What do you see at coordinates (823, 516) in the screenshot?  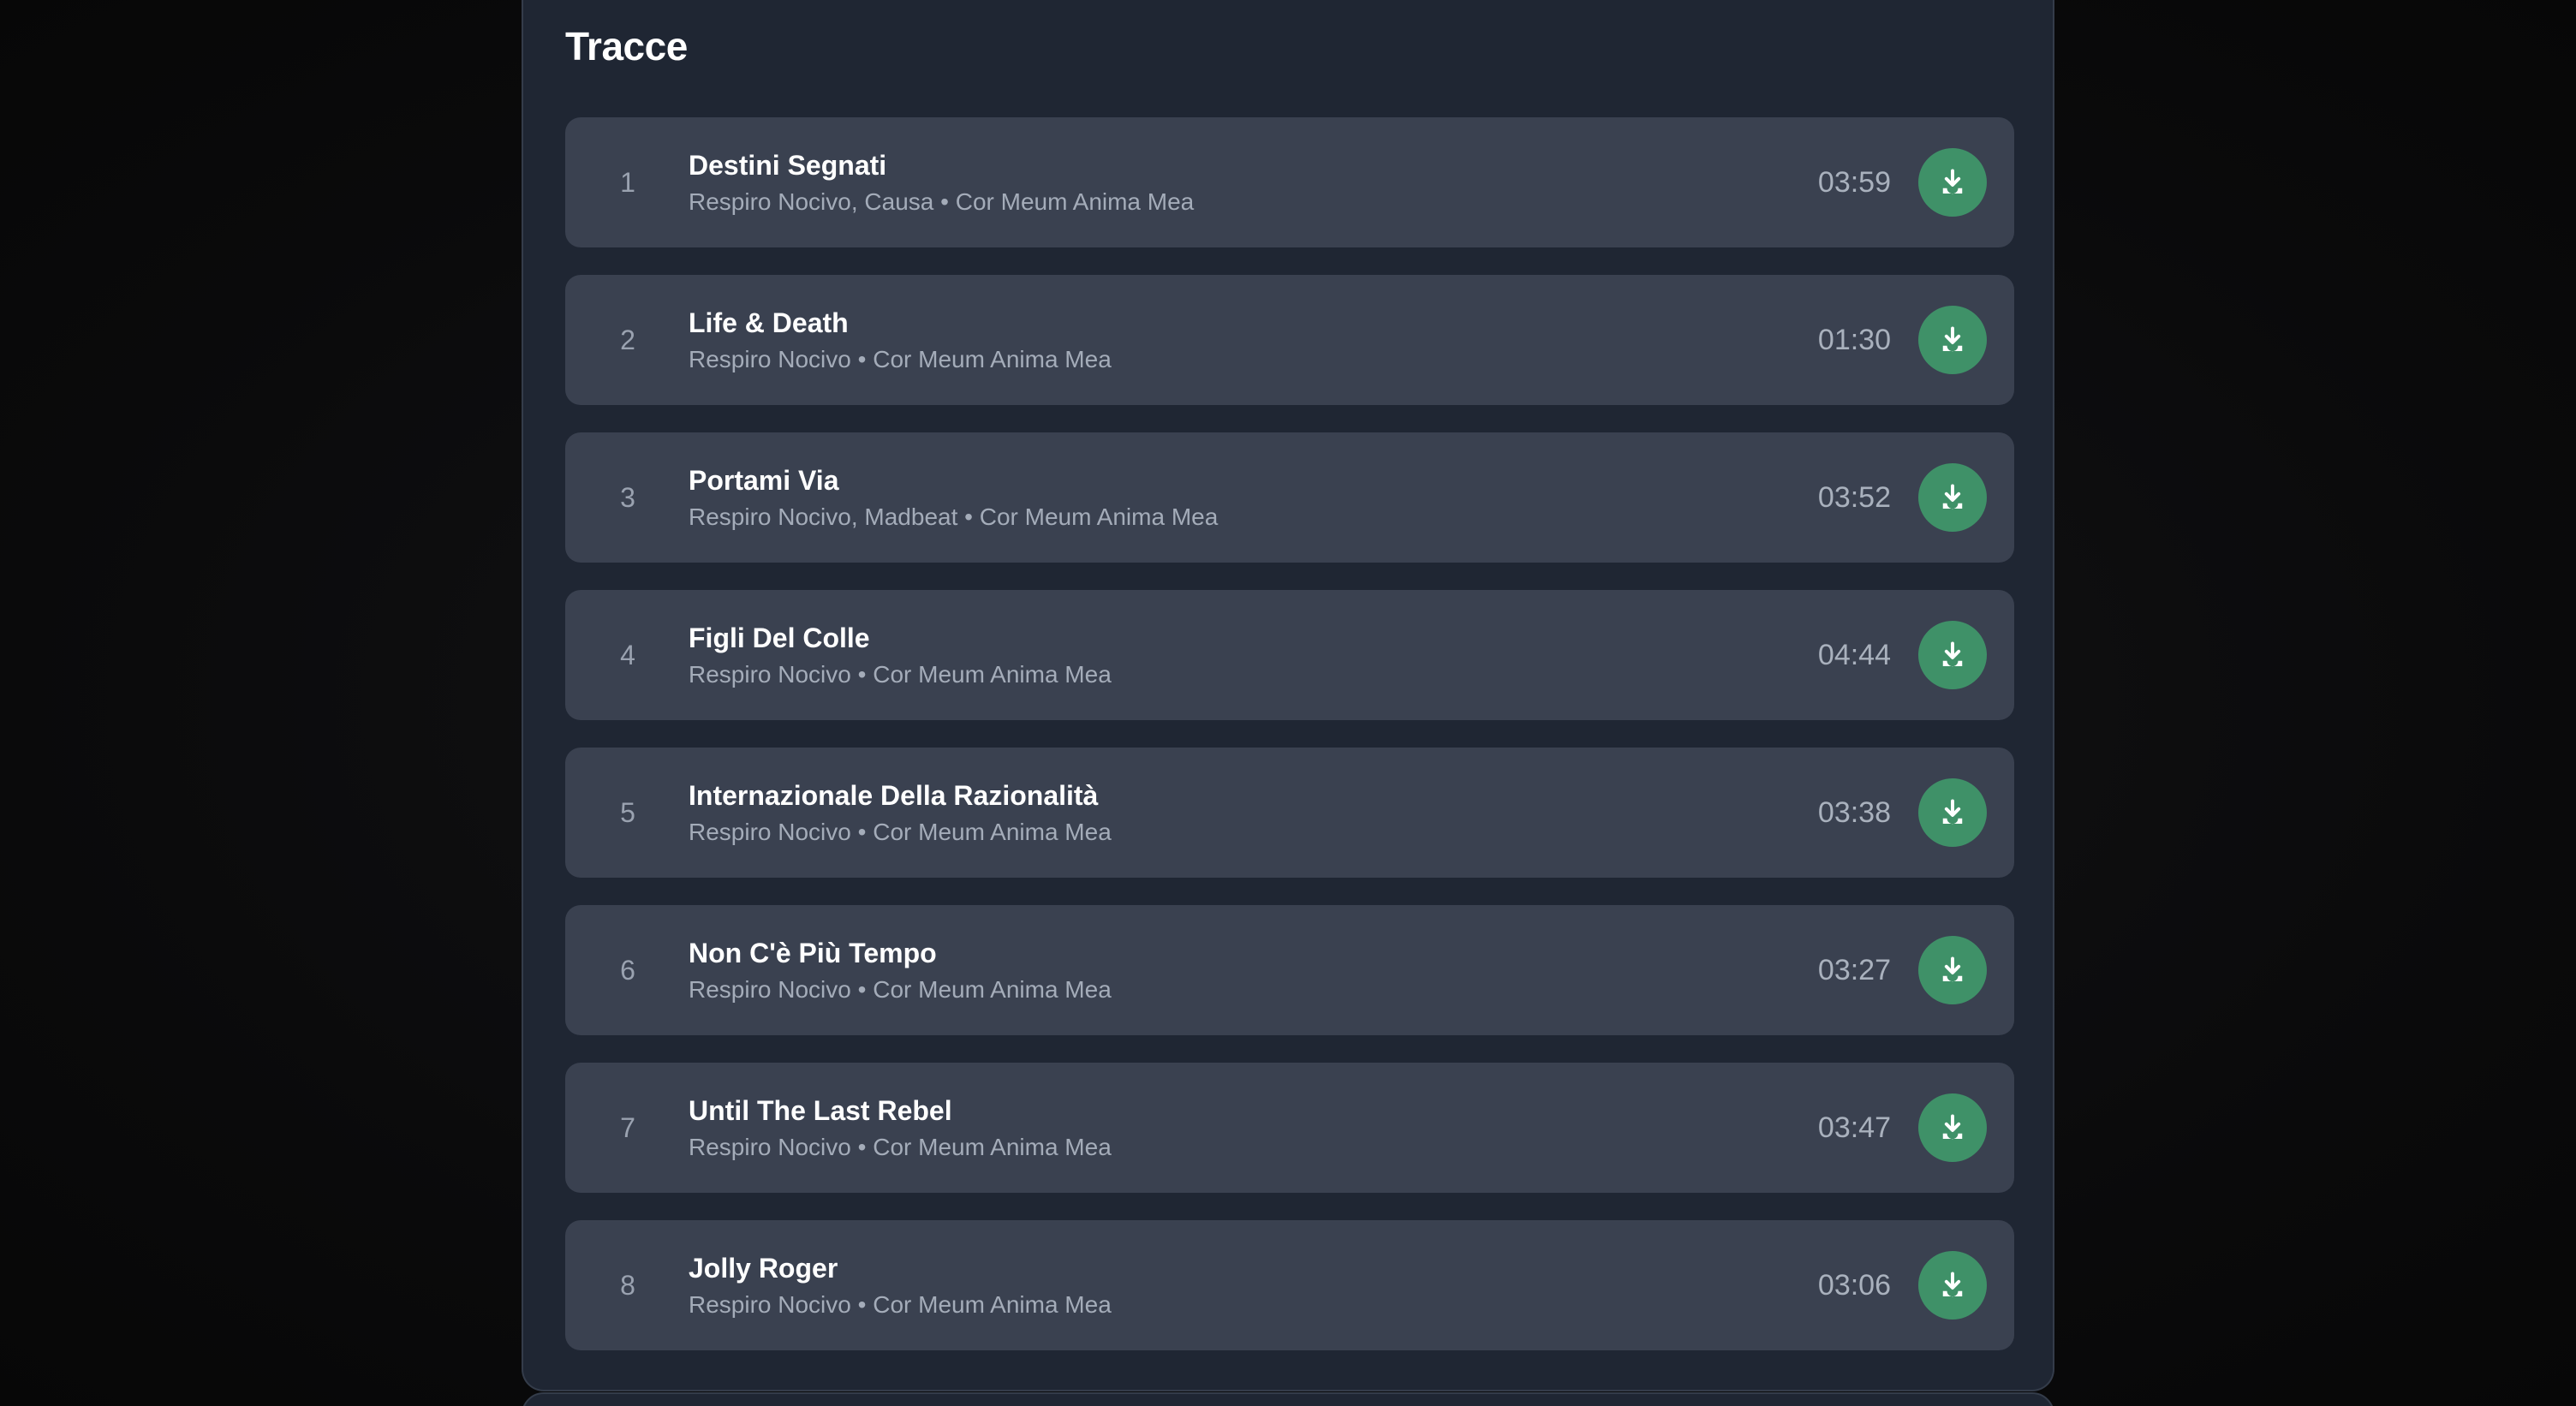 I see `track-artists: Respiro Nocivo, Madbeat` at bounding box center [823, 516].